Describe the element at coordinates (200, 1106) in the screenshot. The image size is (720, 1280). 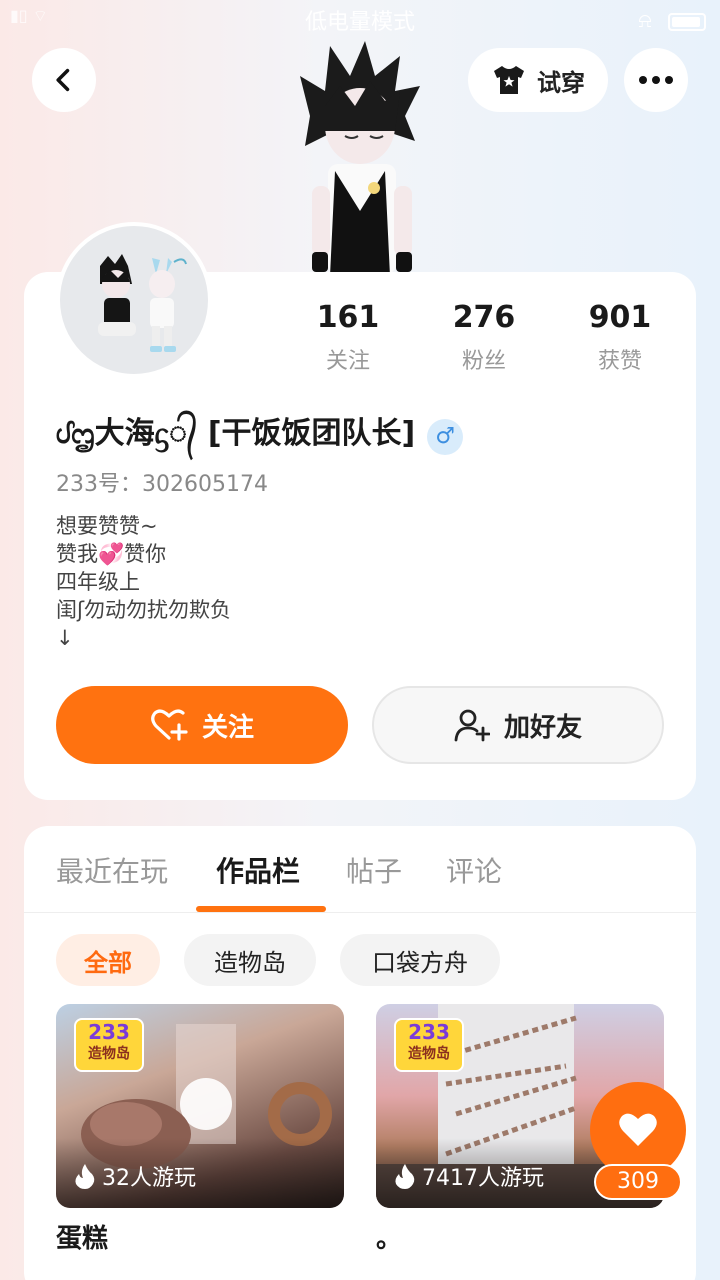
I see `work-card: 233 造物岛 32人游玩` at that location.